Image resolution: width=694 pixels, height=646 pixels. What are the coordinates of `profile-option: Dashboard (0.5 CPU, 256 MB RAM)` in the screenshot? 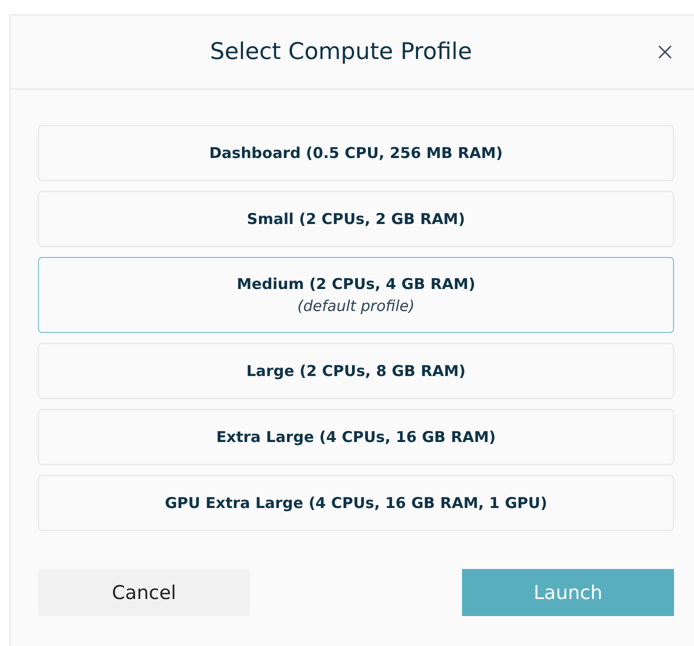 It's located at (356, 153).